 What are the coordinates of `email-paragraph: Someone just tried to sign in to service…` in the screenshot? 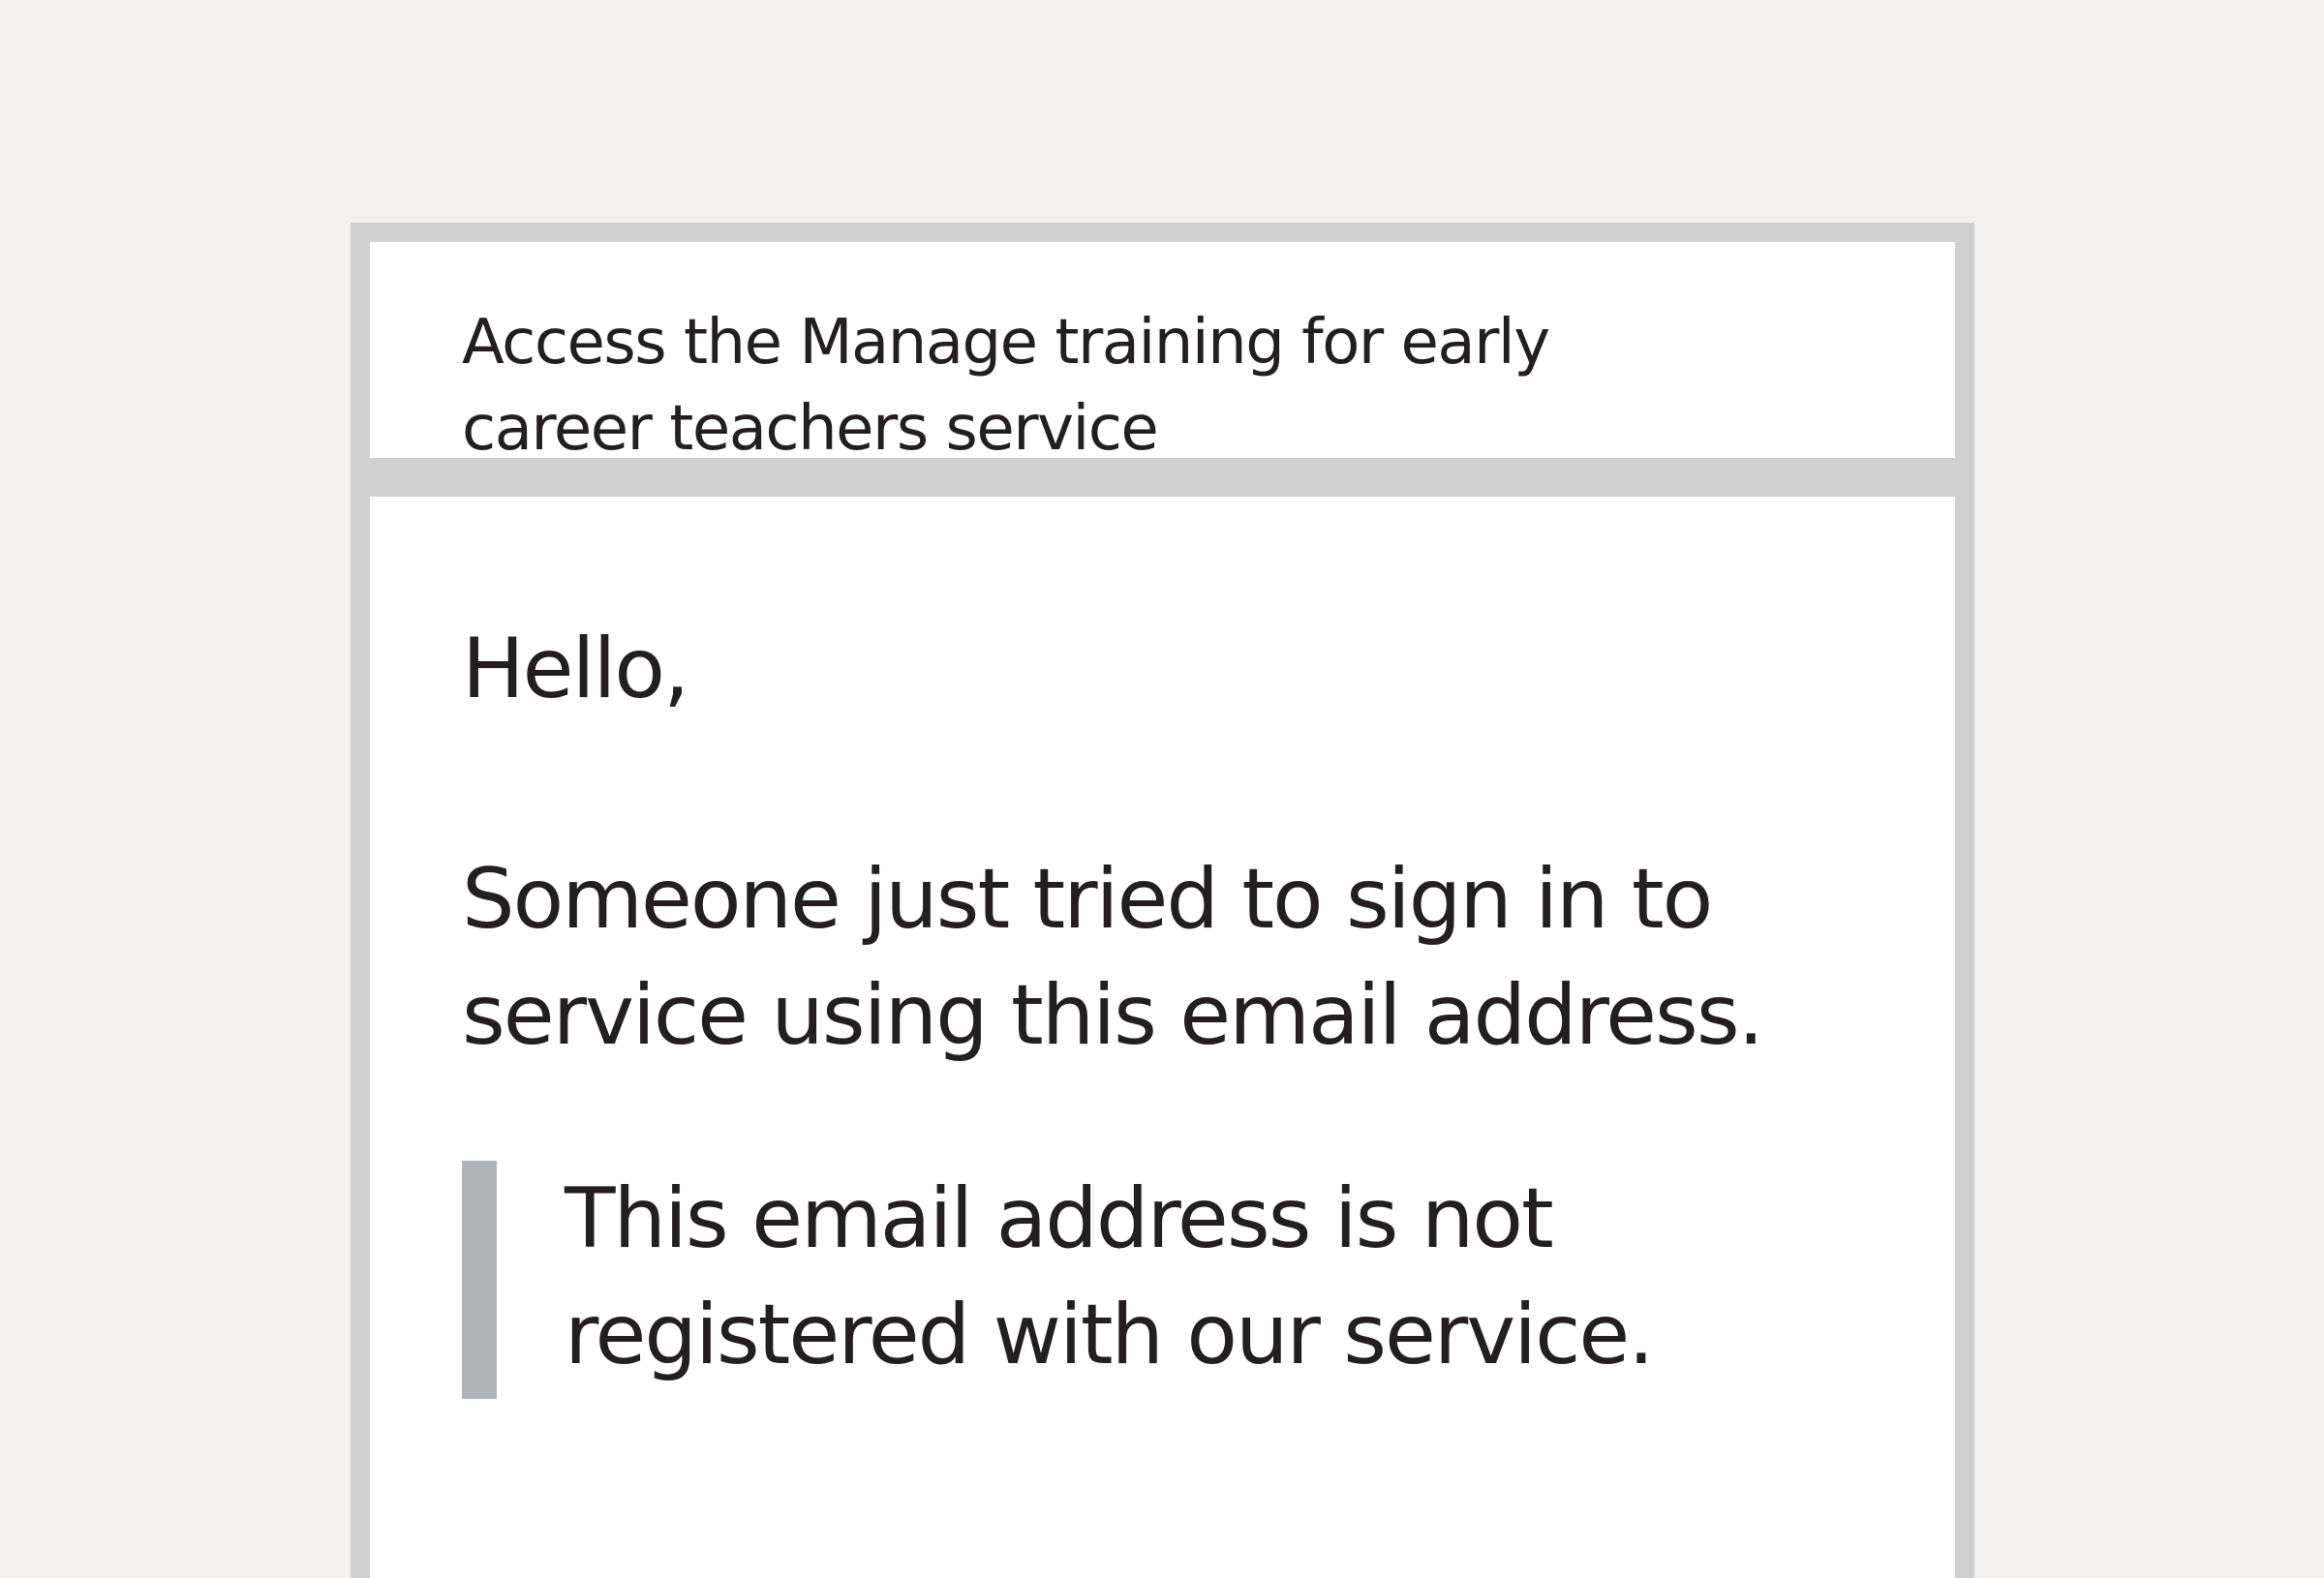 It's located at (1113, 957).